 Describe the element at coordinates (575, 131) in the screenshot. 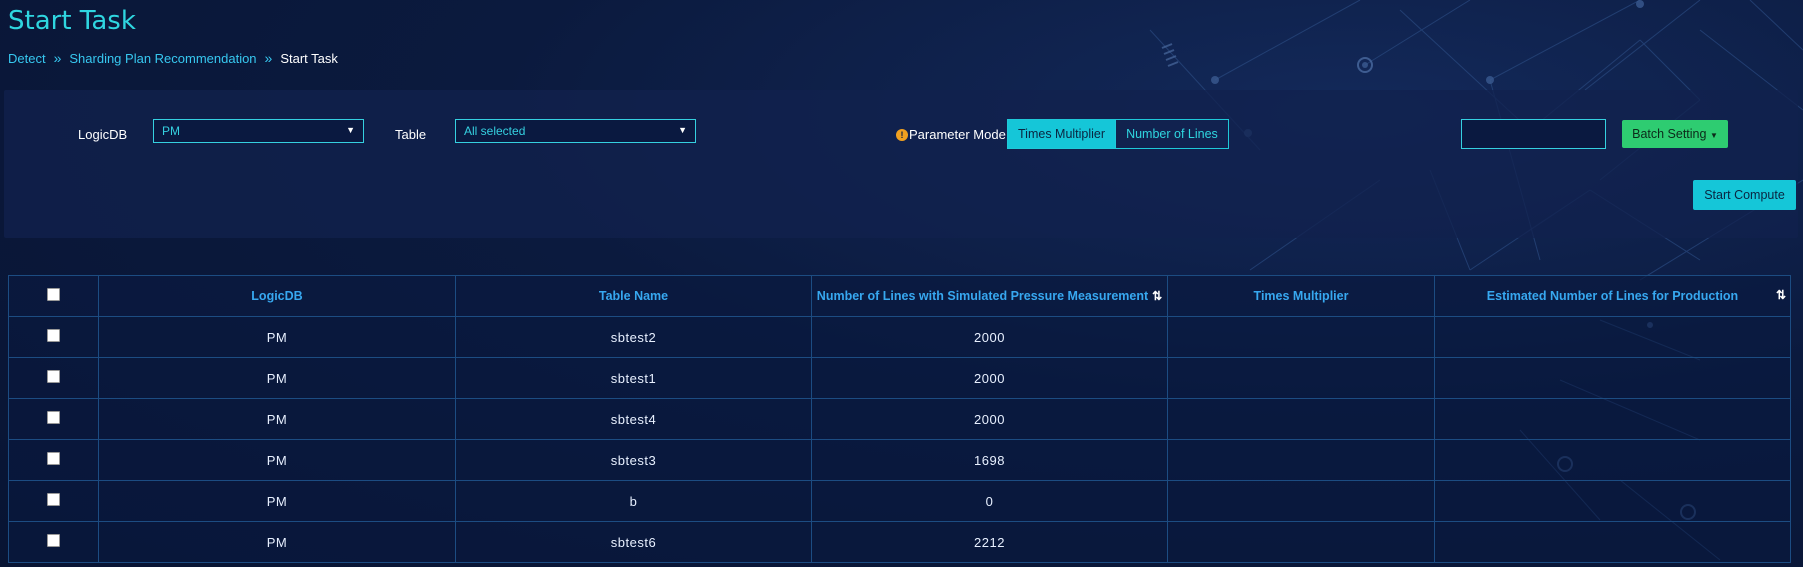

I see `table-select: All selected ▼` at that location.